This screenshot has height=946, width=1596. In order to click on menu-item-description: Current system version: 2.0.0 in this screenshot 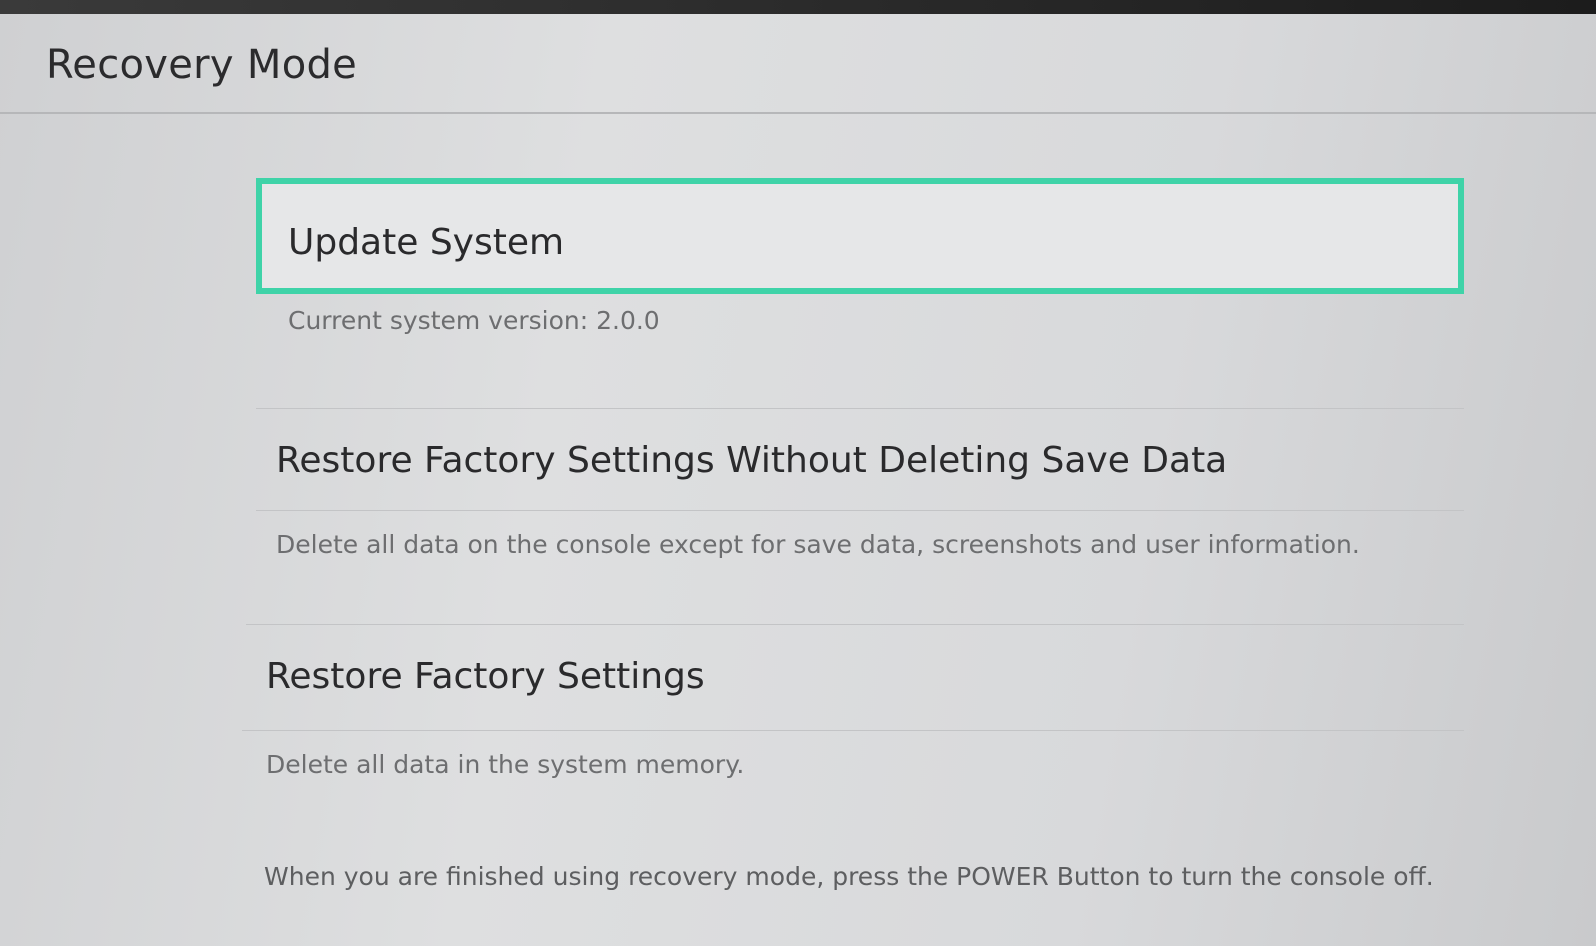, I will do `click(474, 320)`.